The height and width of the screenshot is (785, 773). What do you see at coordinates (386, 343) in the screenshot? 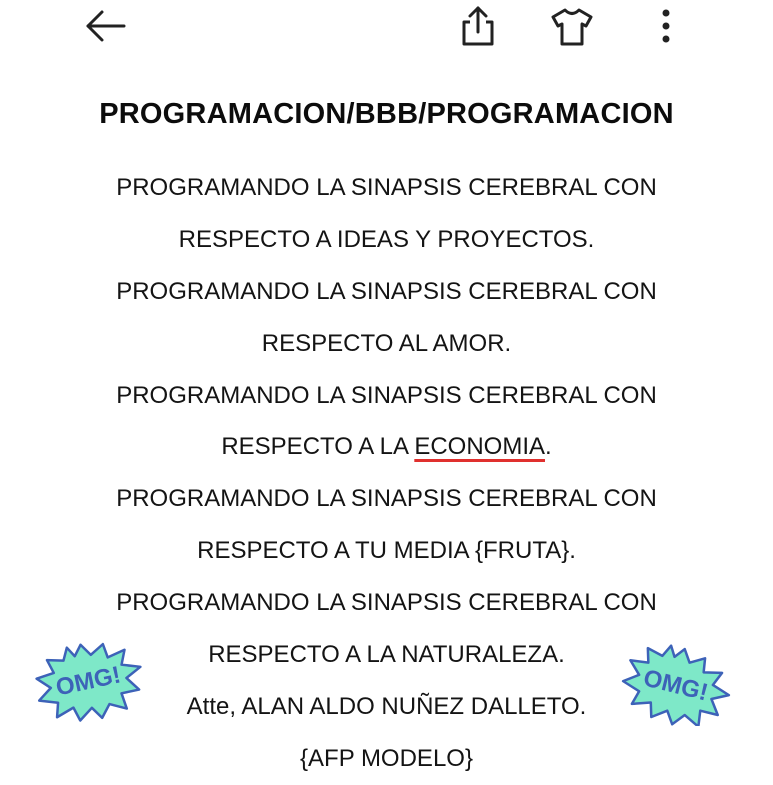
I see `text-line: RESPECTO AL AMOR.` at bounding box center [386, 343].